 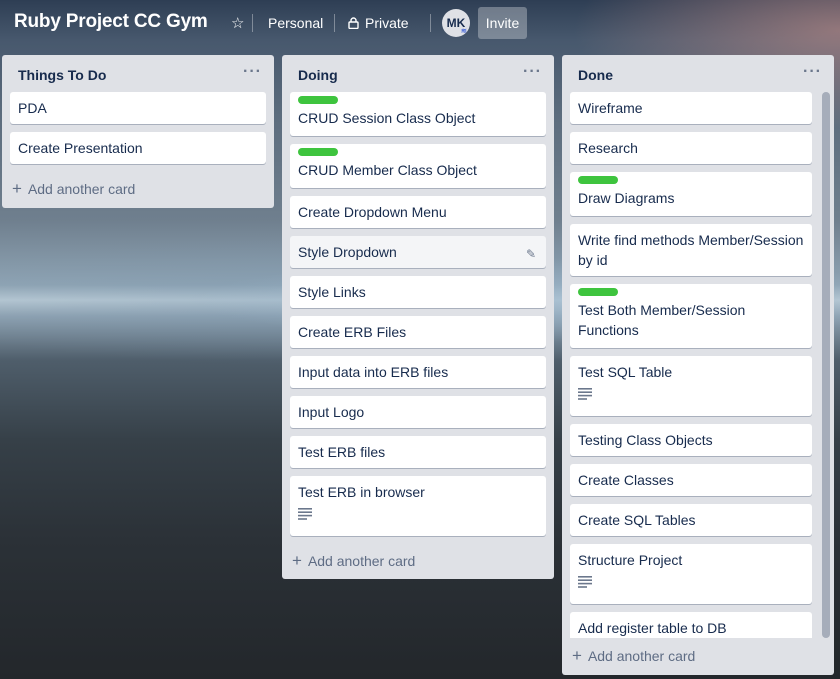 I want to click on list-card: Research, so click(x=691, y=148).